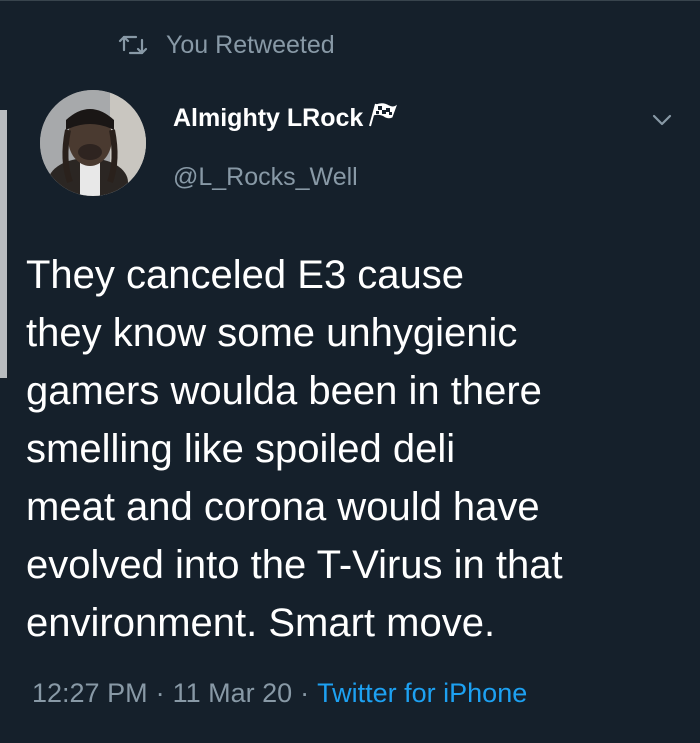 This screenshot has height=743, width=700. Describe the element at coordinates (350, 0) in the screenshot. I see `top-divider` at that location.